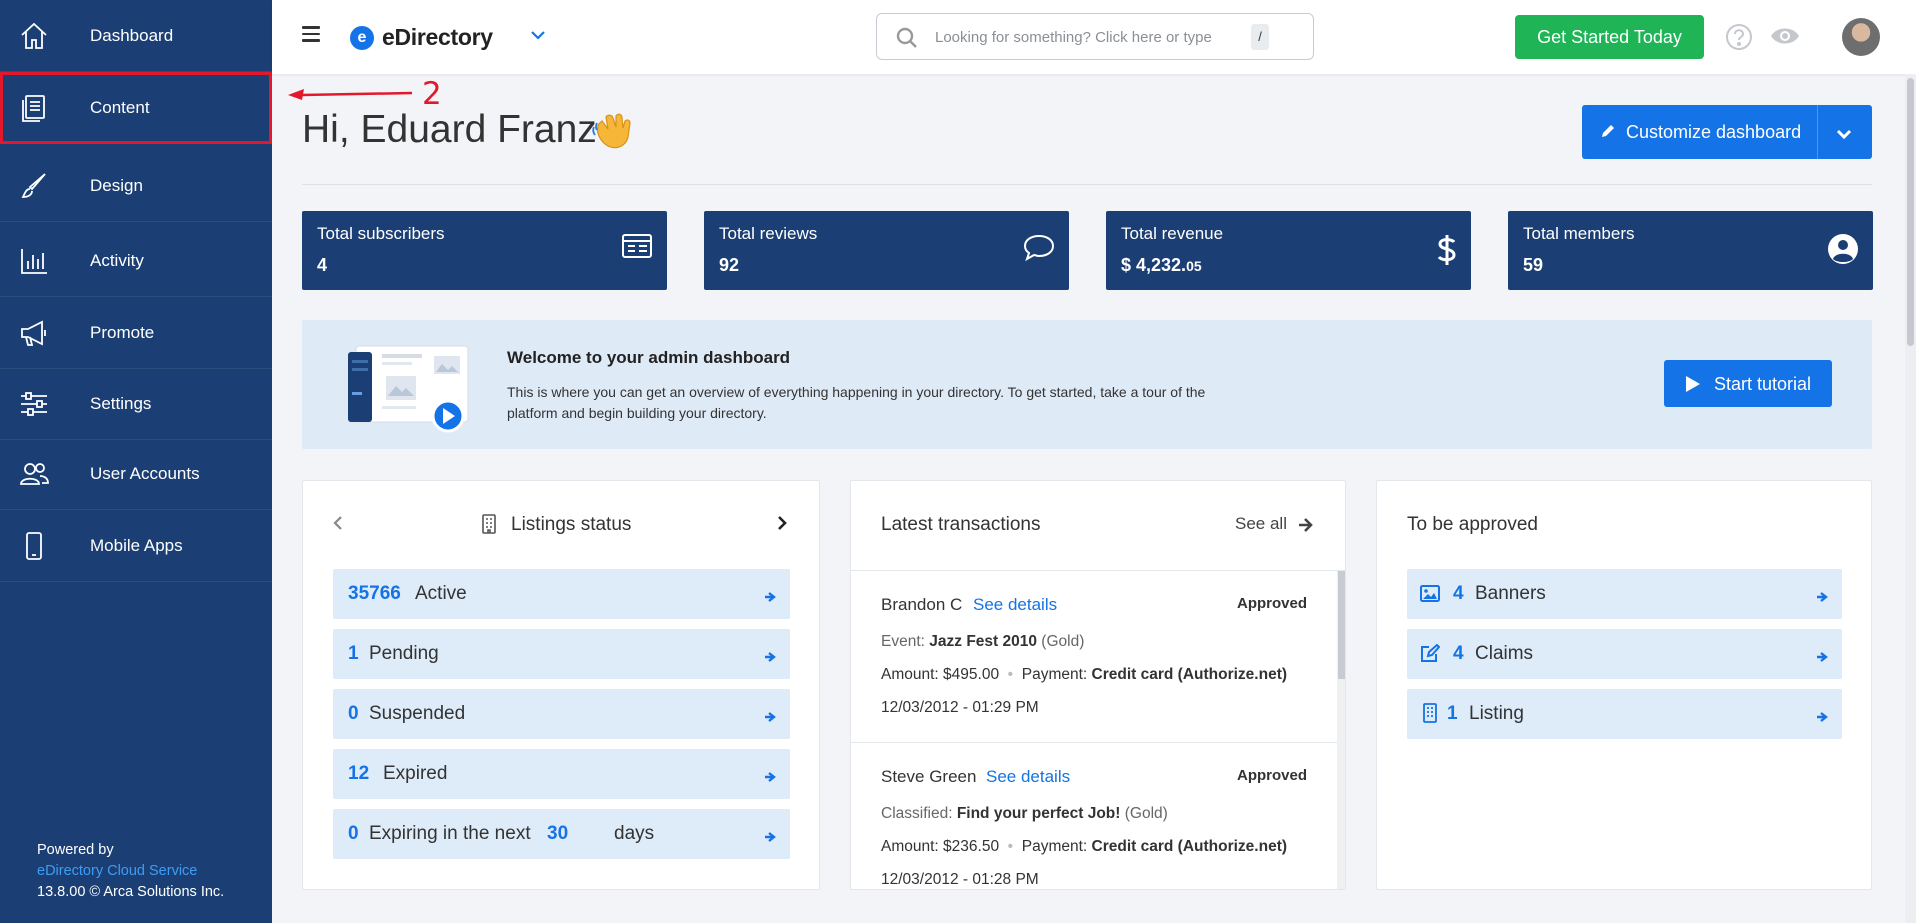  What do you see at coordinates (1161, 265) in the screenshot?
I see `stat-value: $ 4,232.05` at bounding box center [1161, 265].